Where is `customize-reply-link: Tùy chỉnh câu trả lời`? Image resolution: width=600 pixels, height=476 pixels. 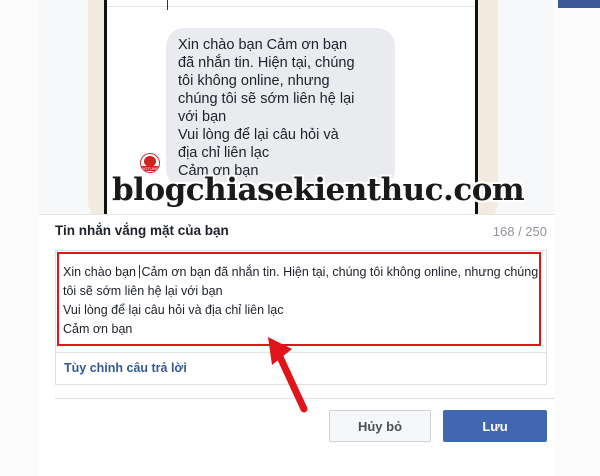
customize-reply-link: Tùy chỉnh câu trả lời is located at coordinates (125, 368).